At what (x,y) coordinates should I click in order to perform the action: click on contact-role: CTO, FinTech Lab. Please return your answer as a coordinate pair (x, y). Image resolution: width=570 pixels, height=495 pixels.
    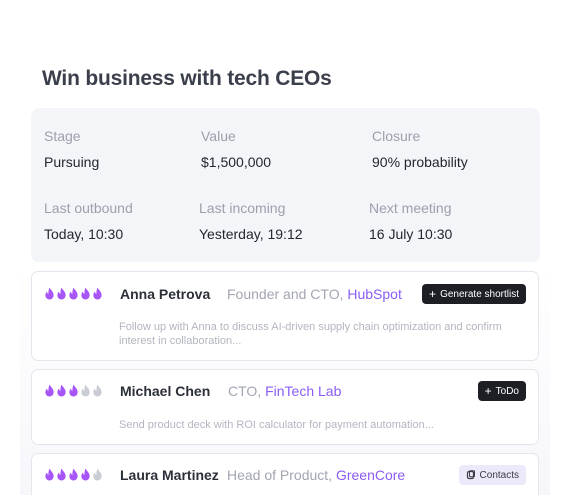
    Looking at the image, I should click on (284, 391).